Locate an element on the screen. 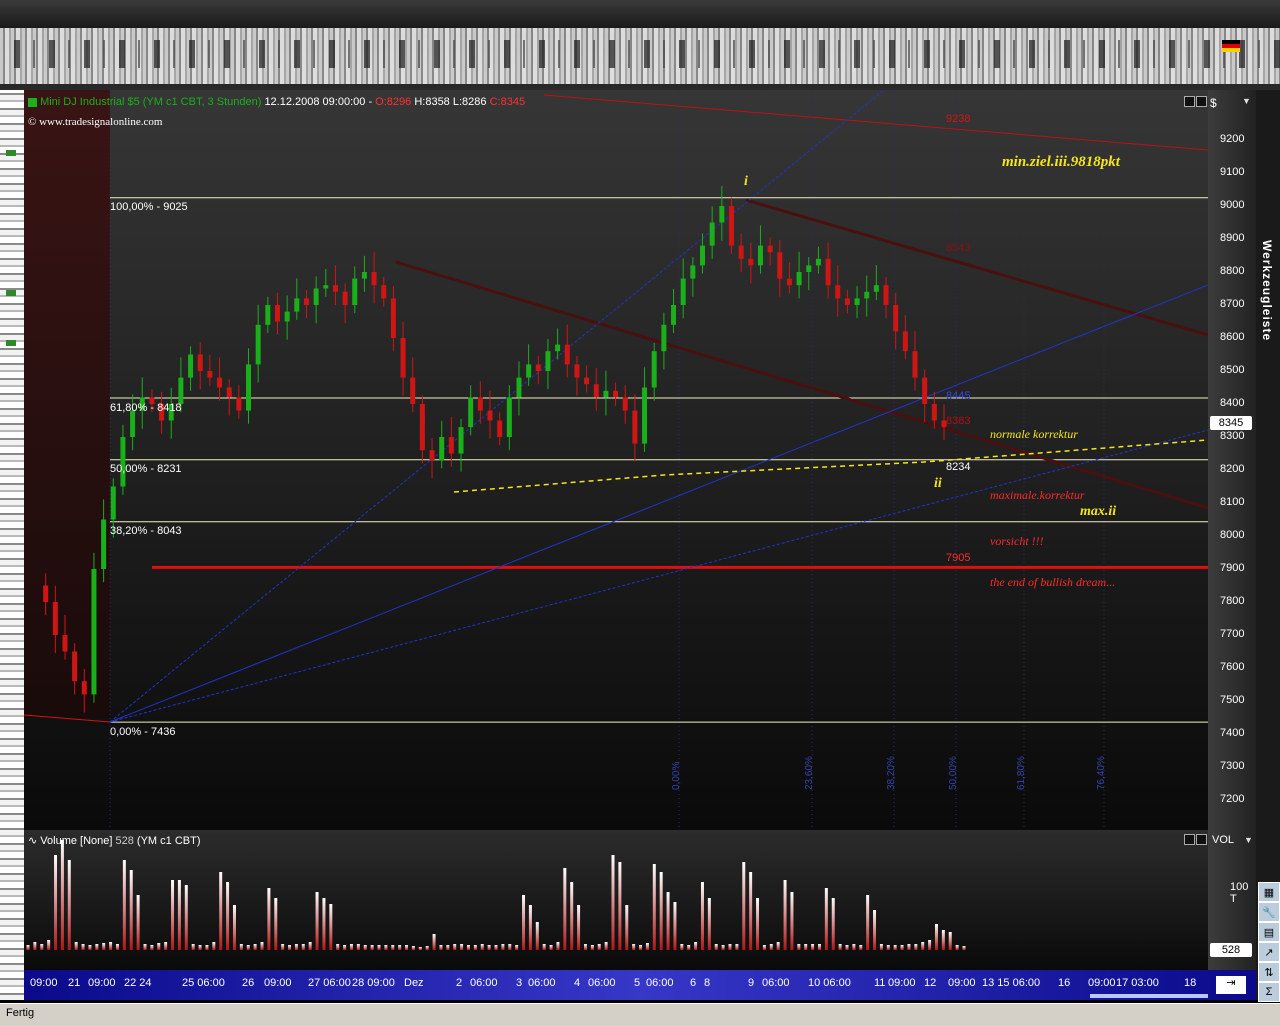 Image resolution: width=1280 pixels, height=1025 pixels. price-tick: 8000 is located at coordinates (1232, 535).